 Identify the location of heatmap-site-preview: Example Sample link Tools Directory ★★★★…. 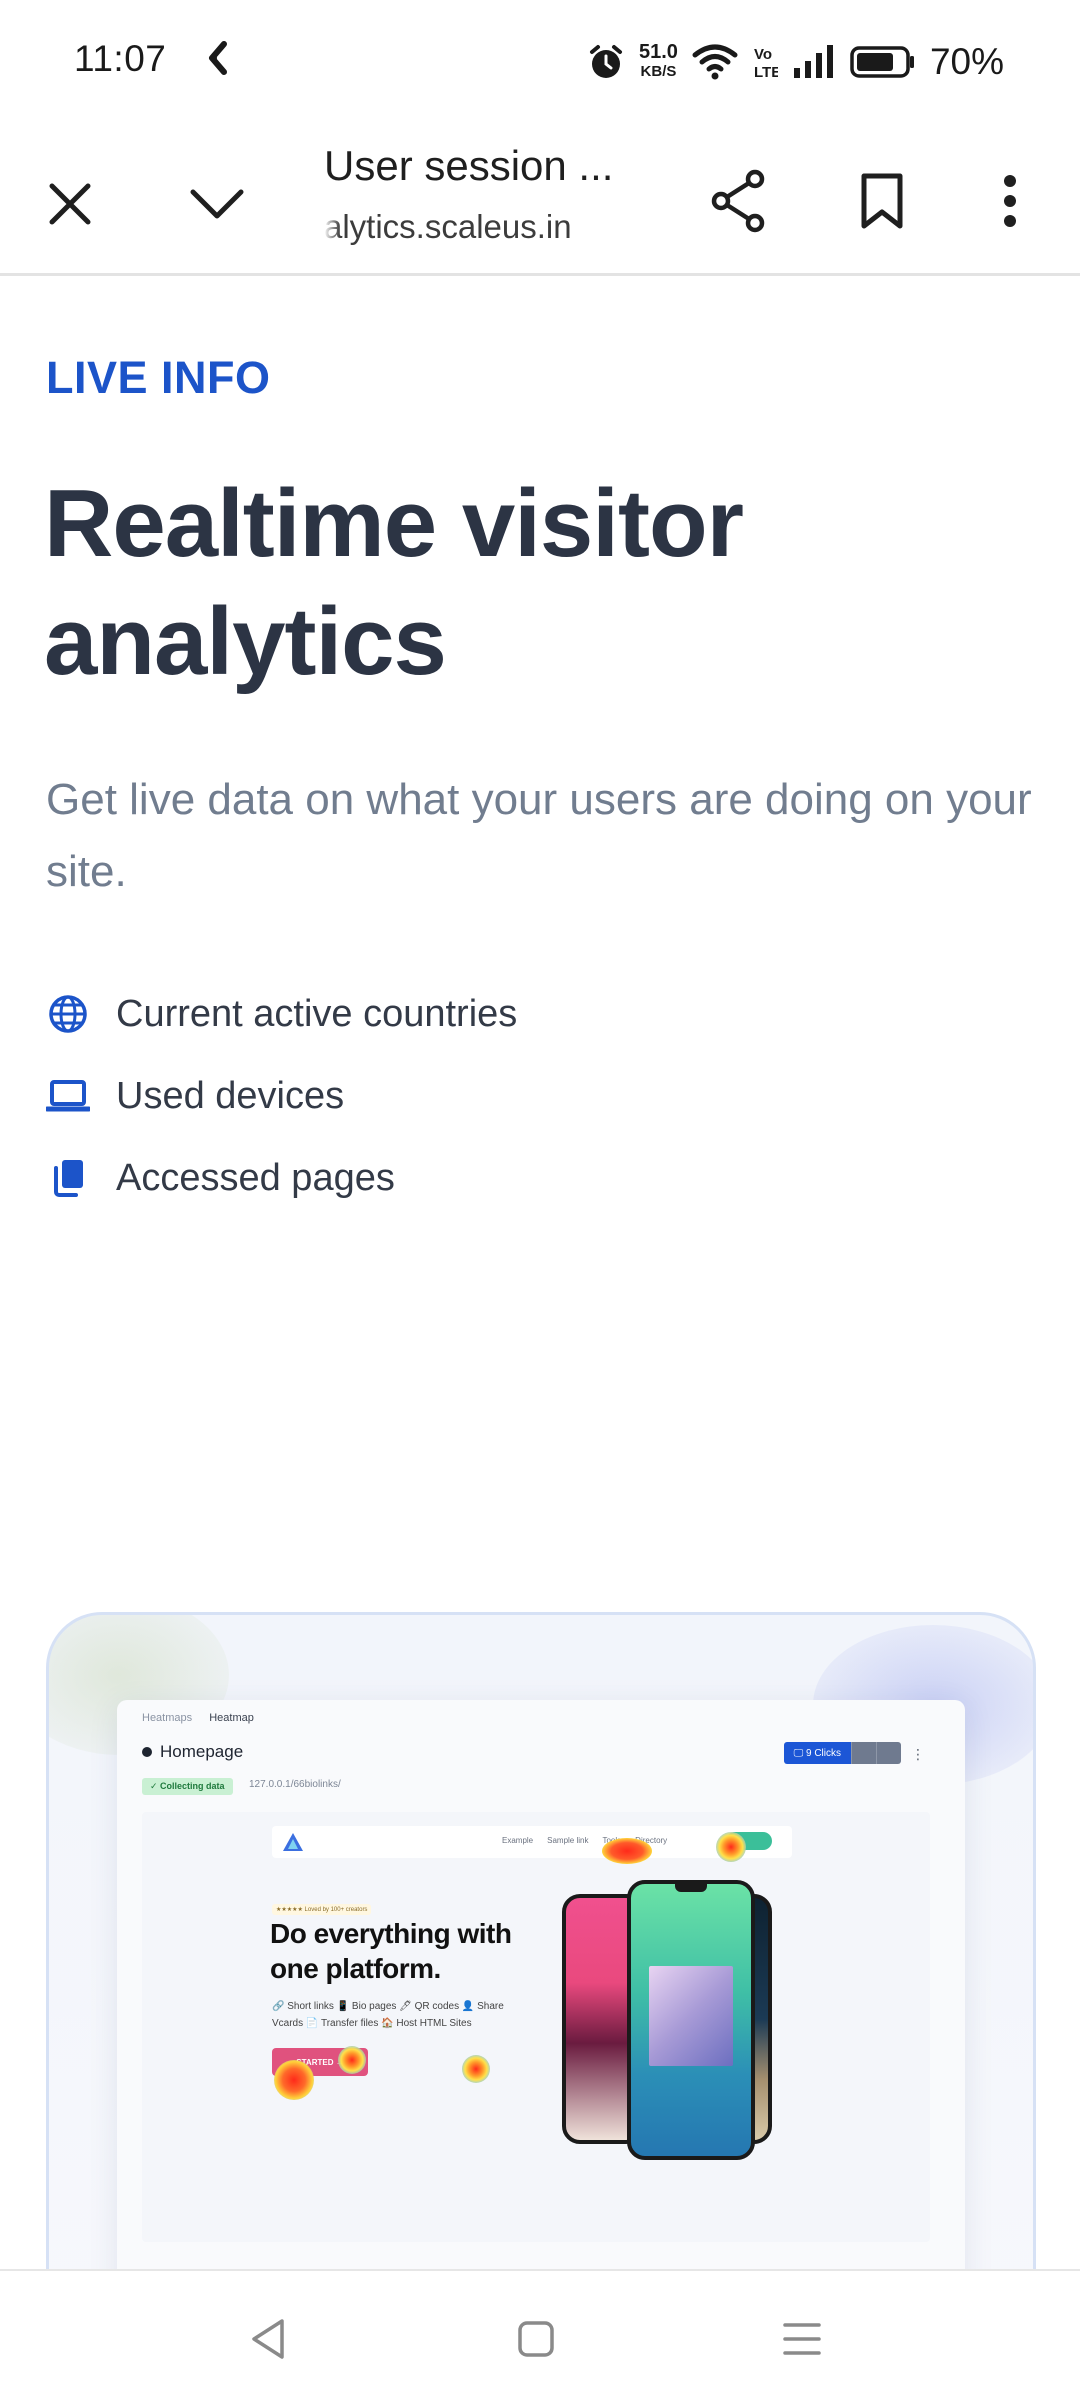
(536, 2027).